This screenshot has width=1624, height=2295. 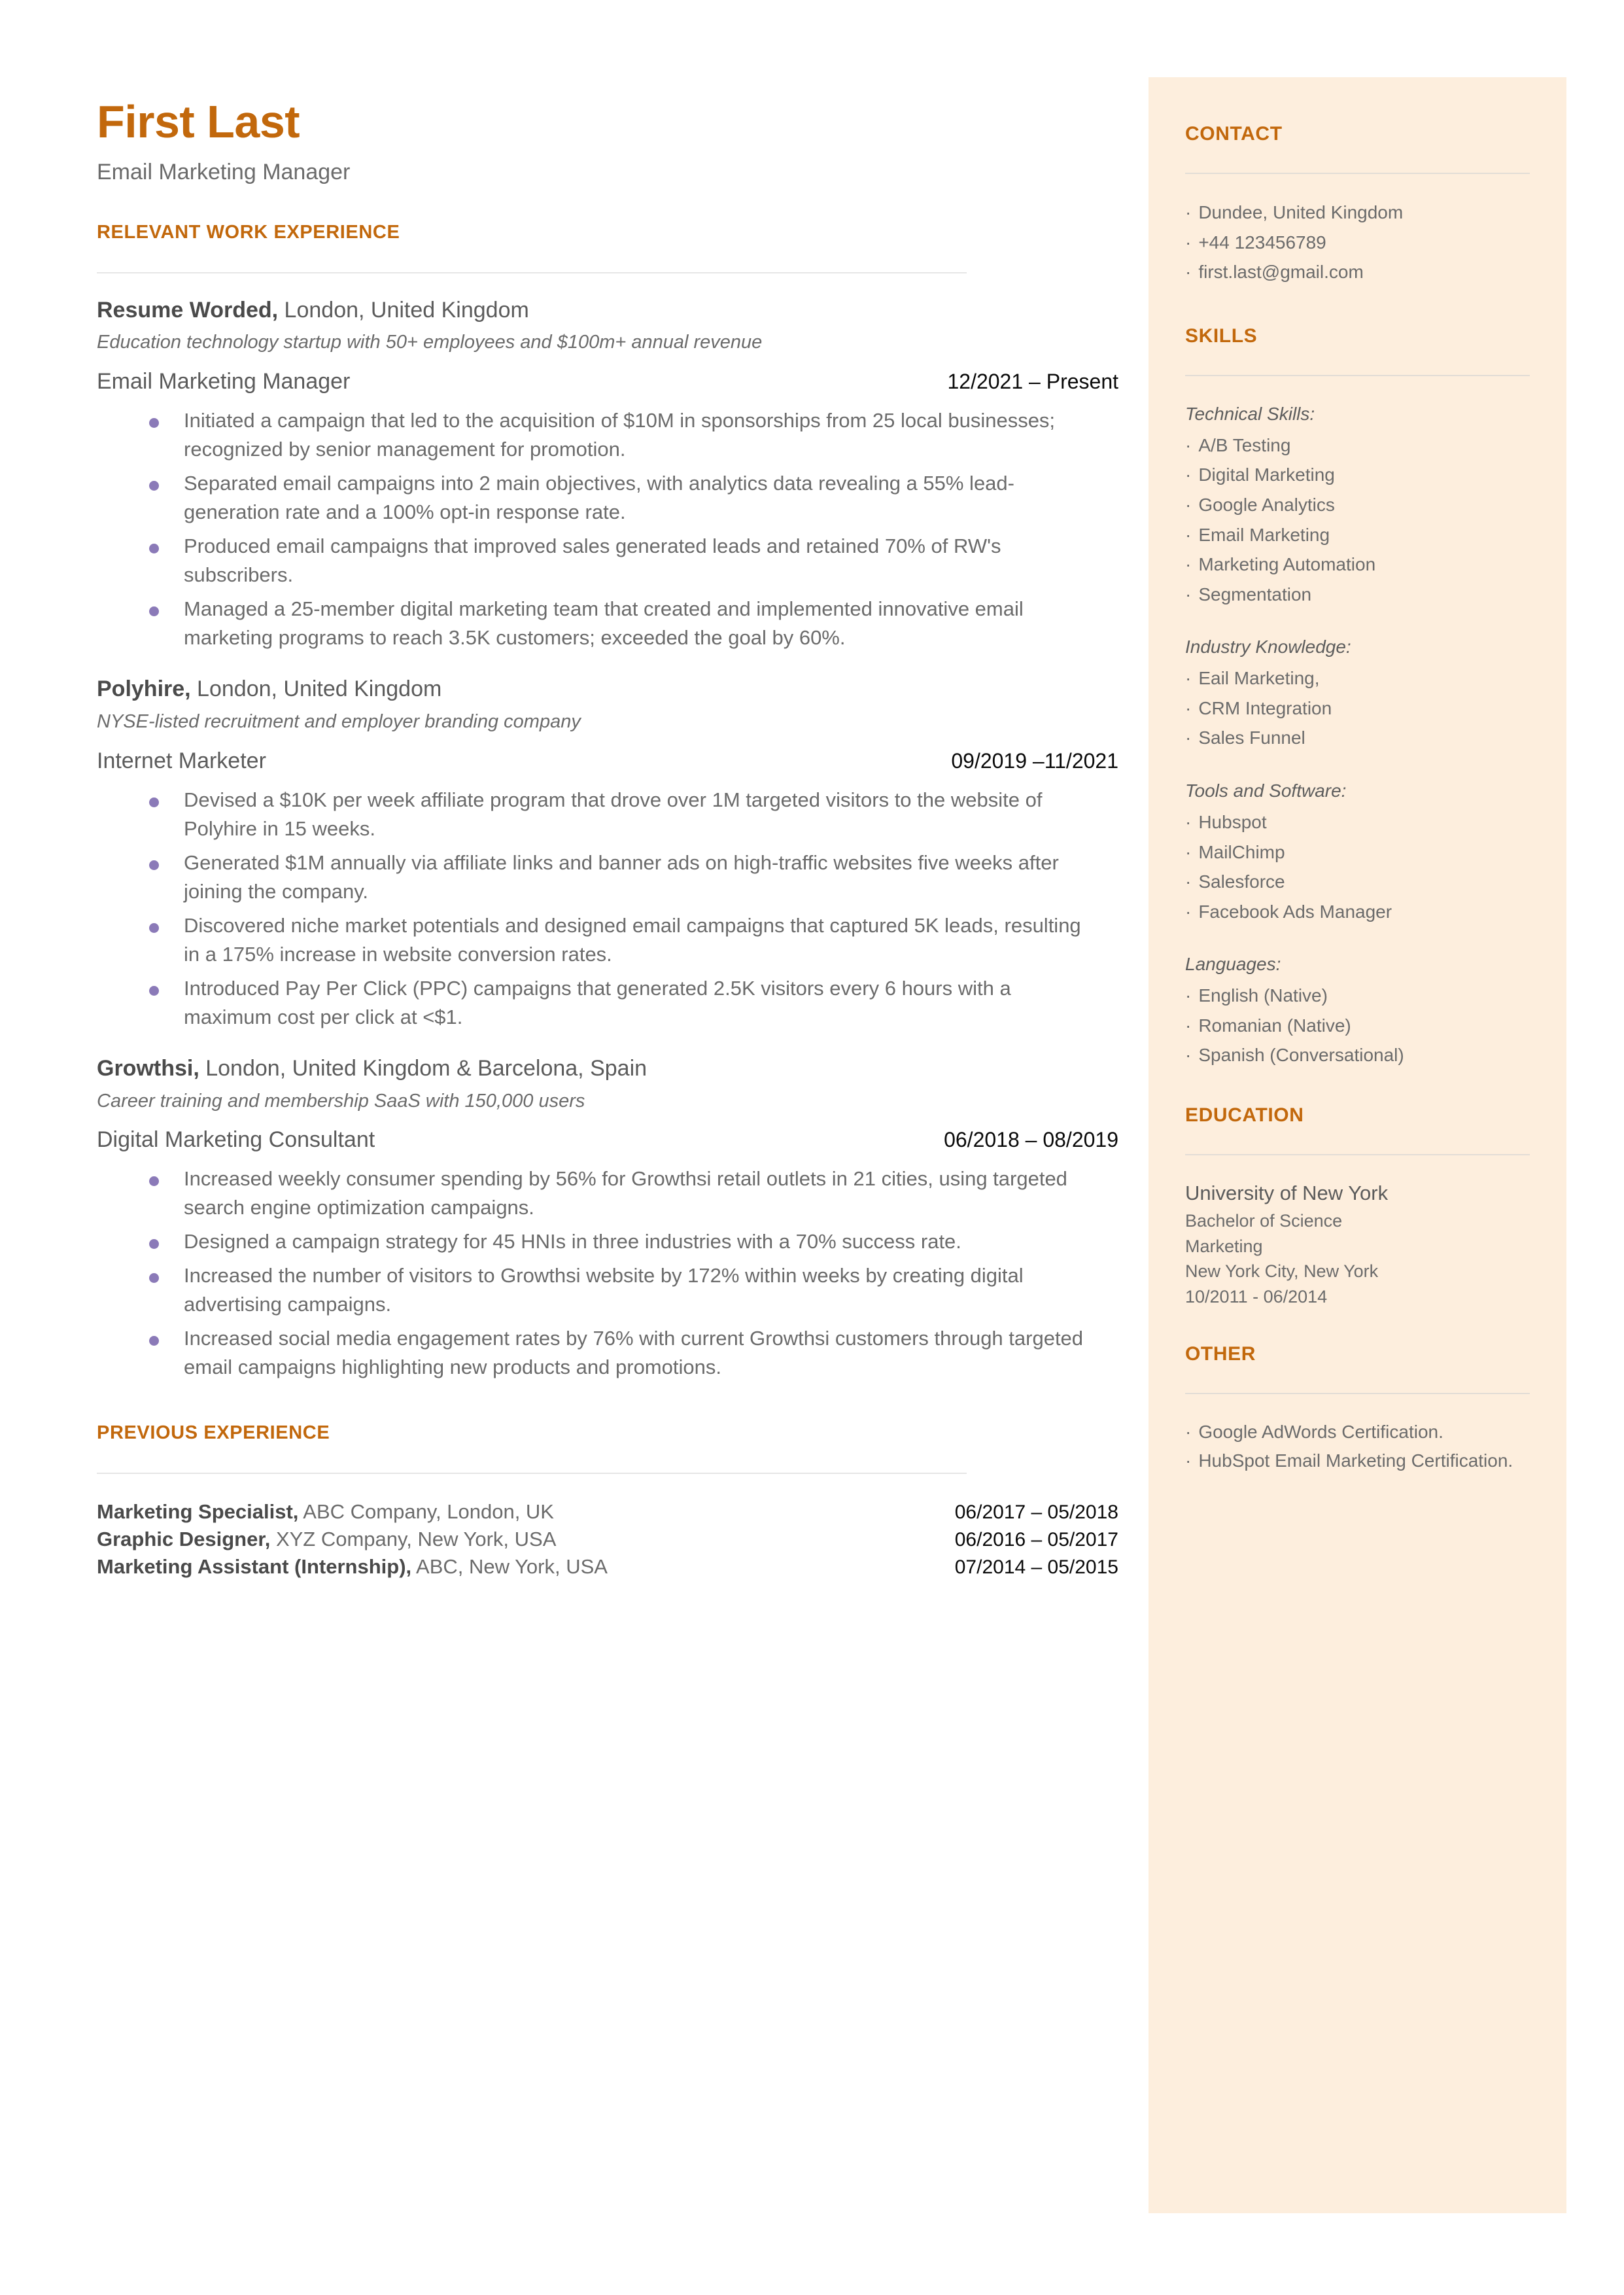 I want to click on skill-text: Google Analytics, so click(x=1266, y=504).